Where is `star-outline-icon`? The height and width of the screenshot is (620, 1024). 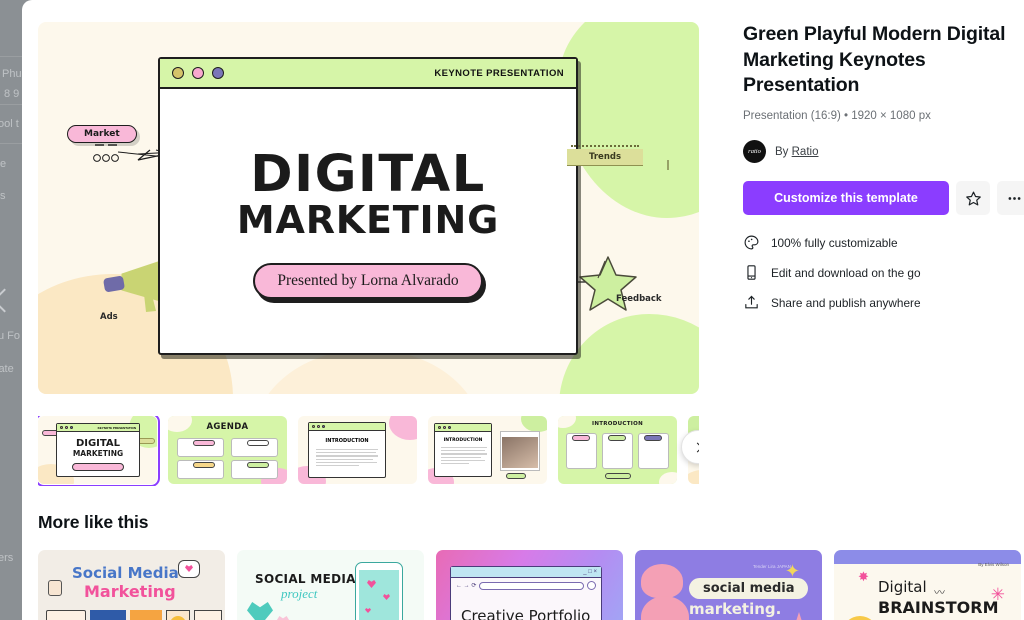 star-outline-icon is located at coordinates (973, 198).